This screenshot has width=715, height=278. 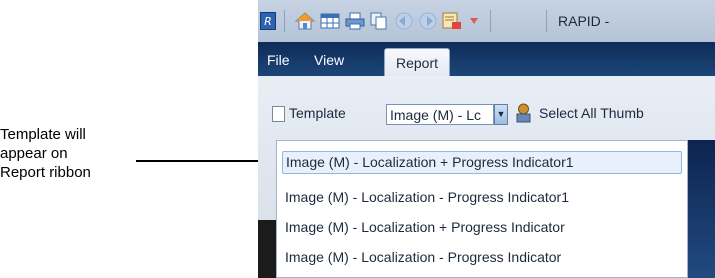 I want to click on home-icon, so click(x=305, y=21).